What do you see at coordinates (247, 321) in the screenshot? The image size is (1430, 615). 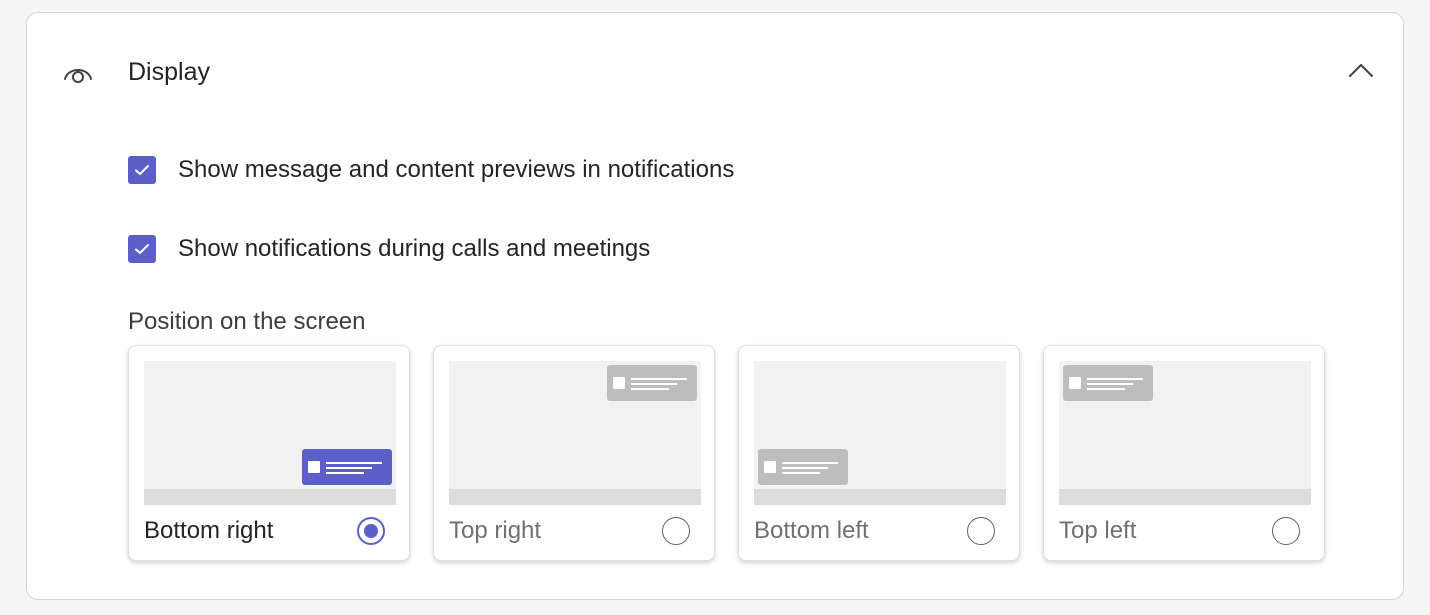 I see `position-label: Position on the screen` at bounding box center [247, 321].